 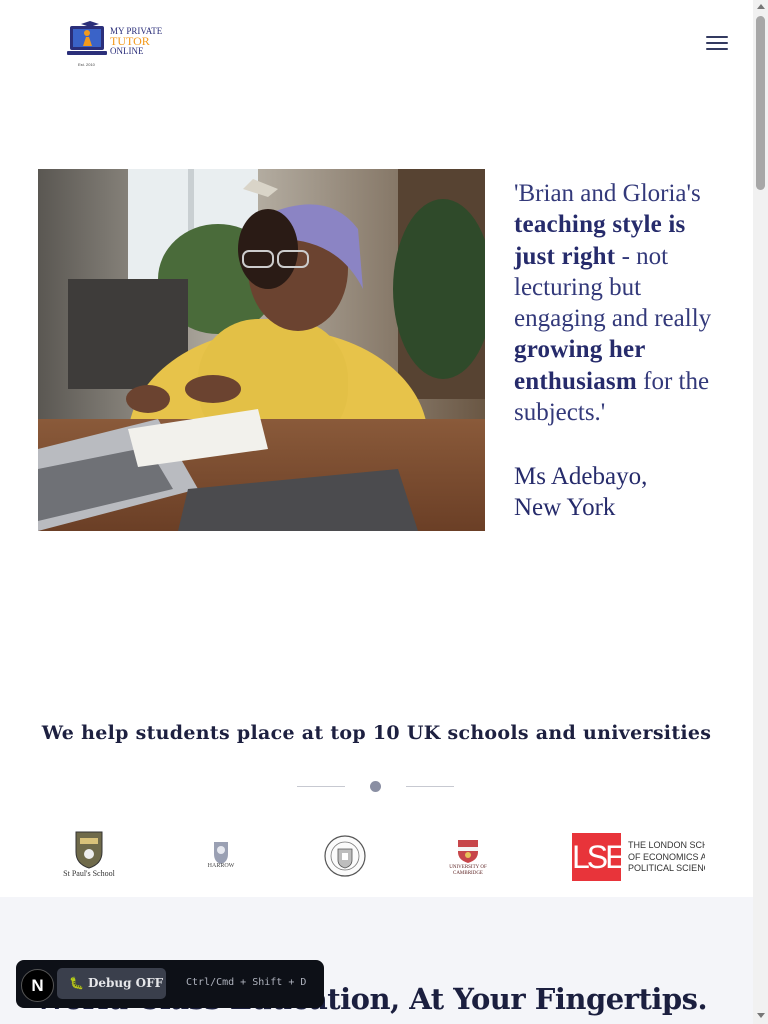 What do you see at coordinates (581, 476) in the screenshot?
I see `author-name: Ms Adebayo,` at bounding box center [581, 476].